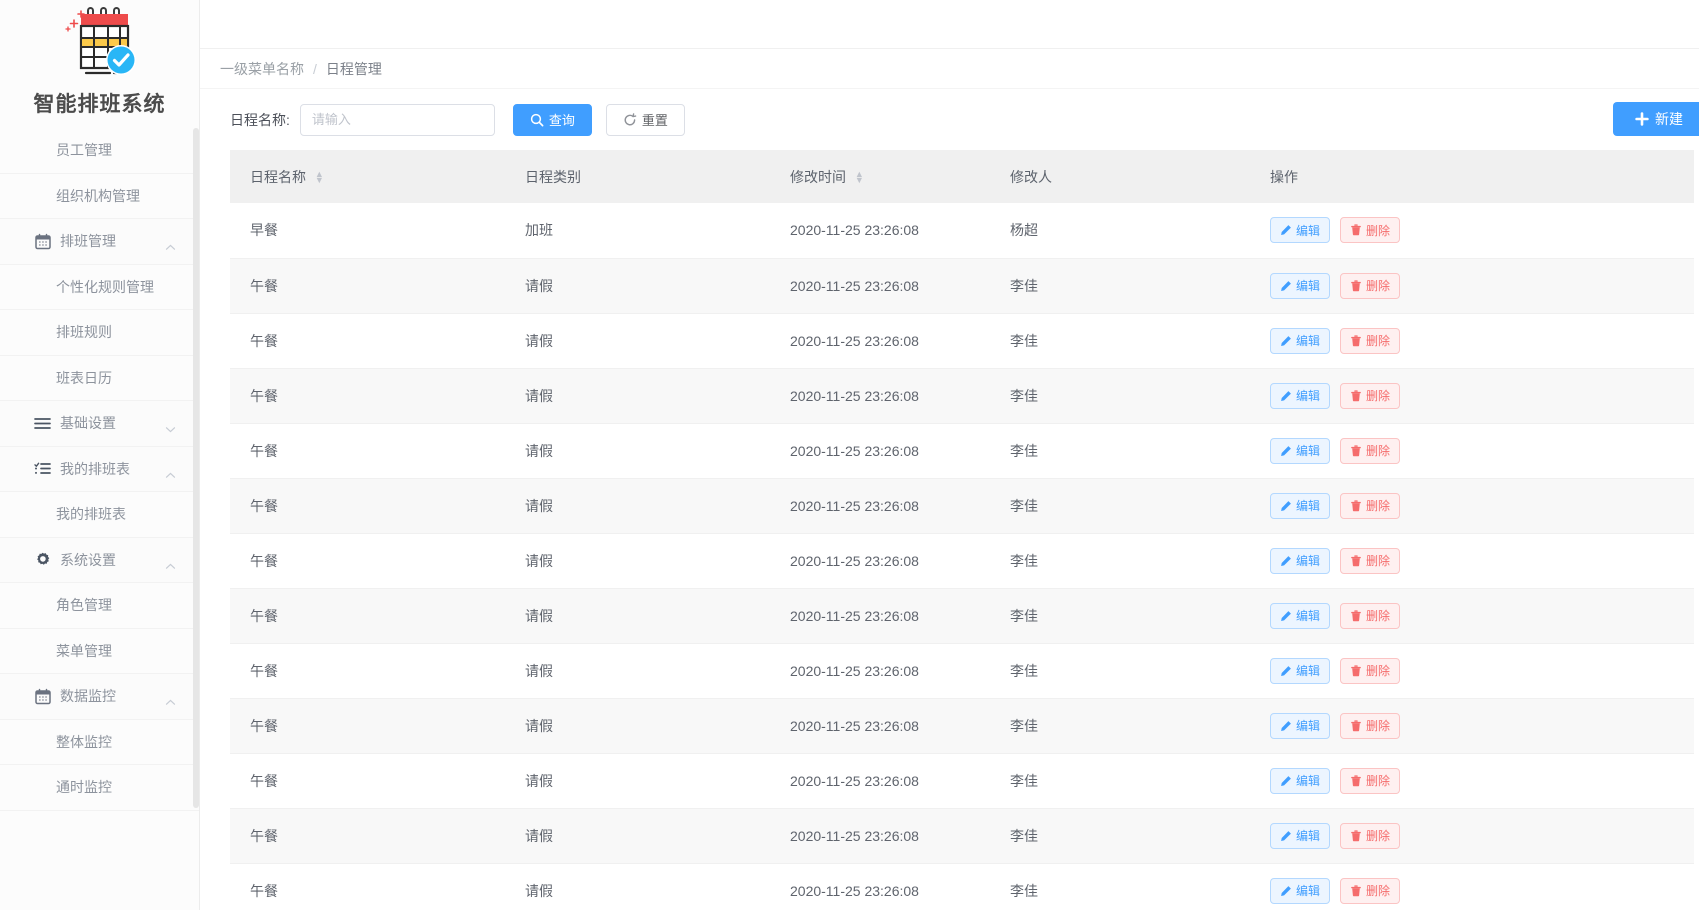 Image resolution: width=1699 pixels, height=910 pixels. What do you see at coordinates (99, 742) in the screenshot?
I see `sidebar-item-overall-monitoring: 整体监控` at bounding box center [99, 742].